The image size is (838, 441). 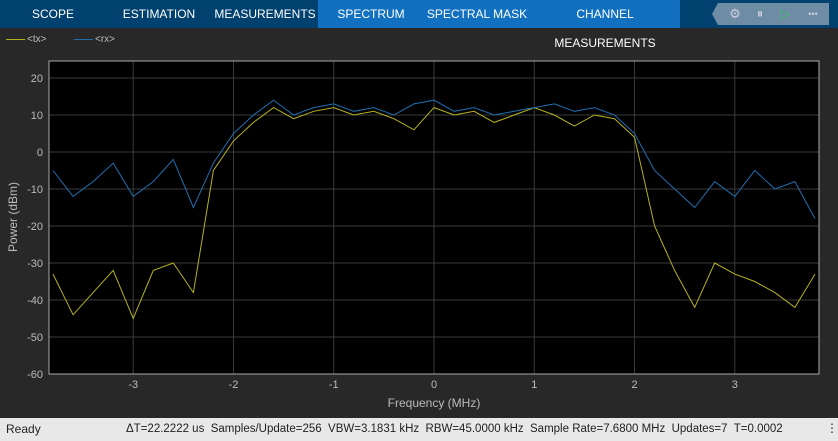 I want to click on x-tick-label: -3, so click(x=133, y=385).